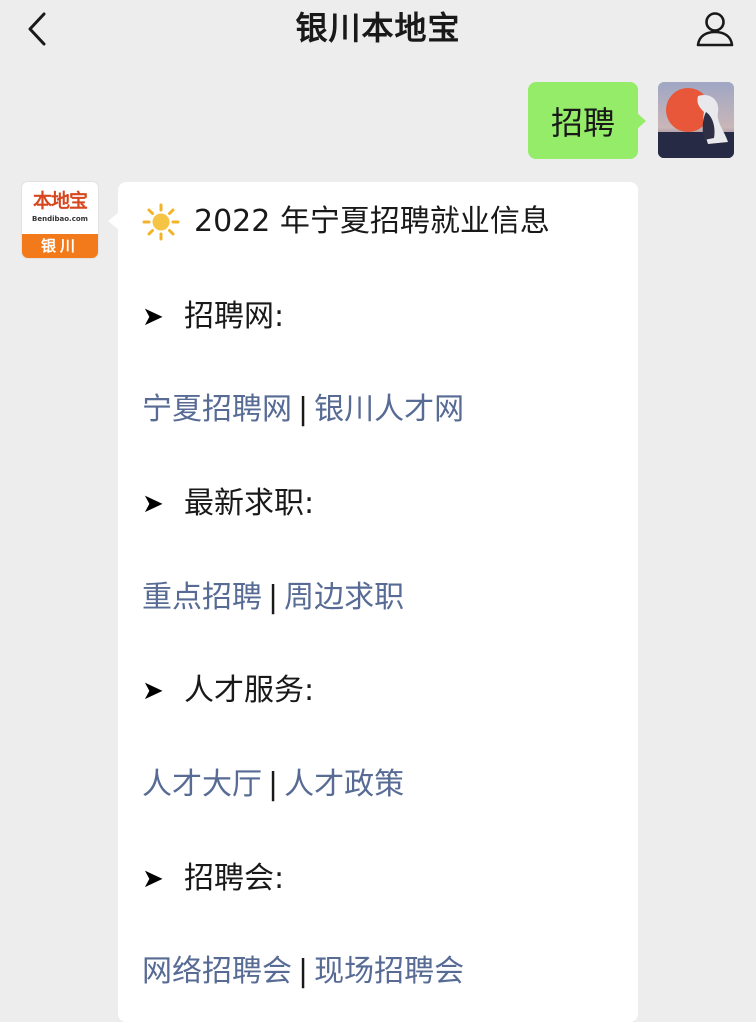 This screenshot has height=1022, width=756. What do you see at coordinates (344, 597) in the screenshot?
I see `link-nearby-jobs: 周边求职` at bounding box center [344, 597].